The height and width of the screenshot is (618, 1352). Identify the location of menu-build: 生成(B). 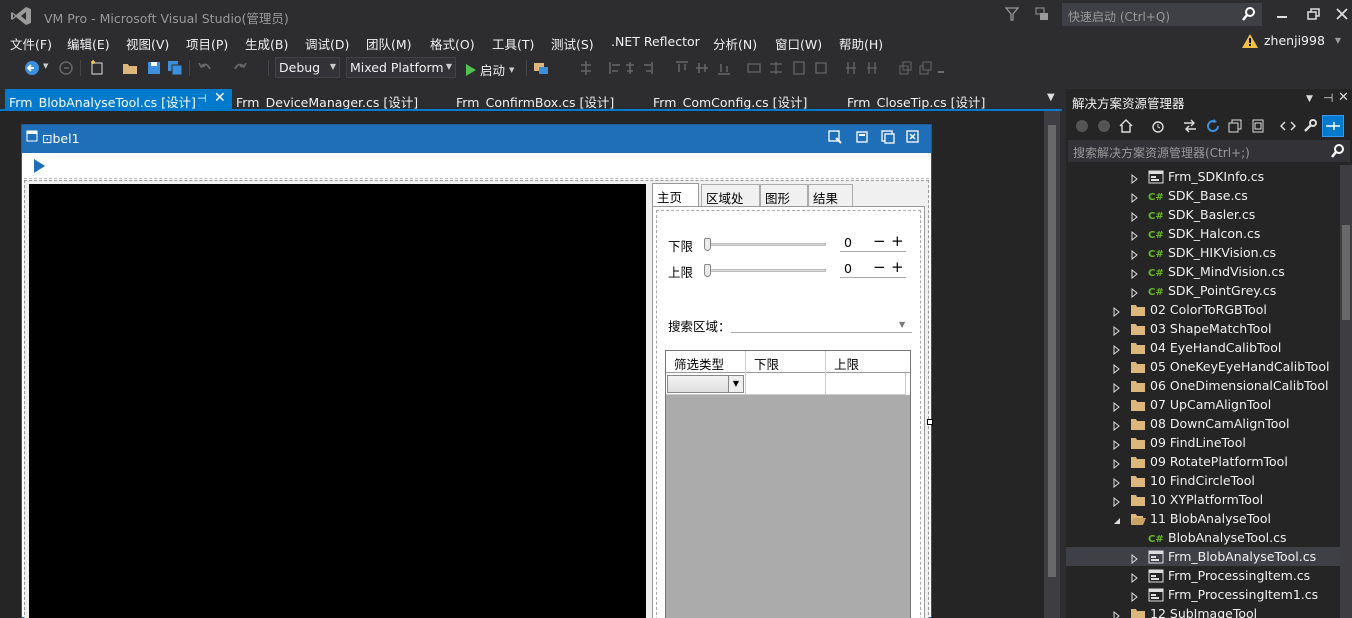
(266, 43).